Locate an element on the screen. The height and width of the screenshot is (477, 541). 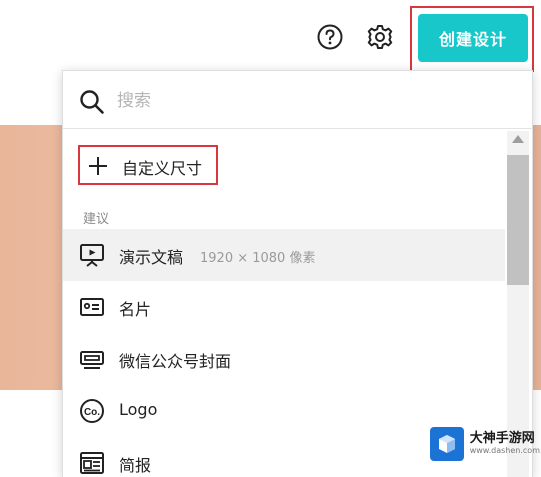
plus-icon is located at coordinates (98, 166).